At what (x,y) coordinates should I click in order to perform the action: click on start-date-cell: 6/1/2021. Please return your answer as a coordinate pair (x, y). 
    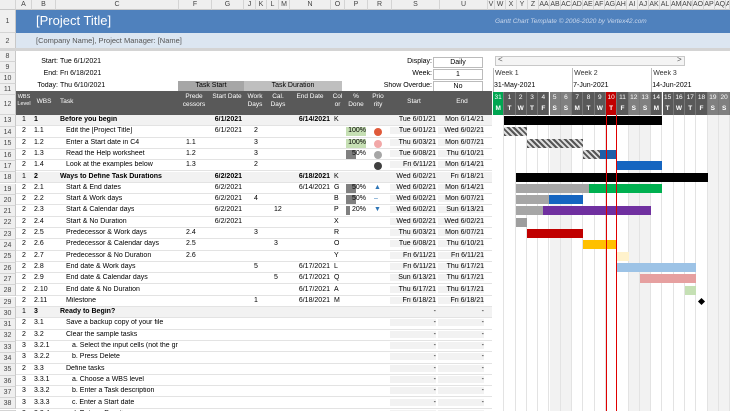
    Looking at the image, I should click on (221, 119).